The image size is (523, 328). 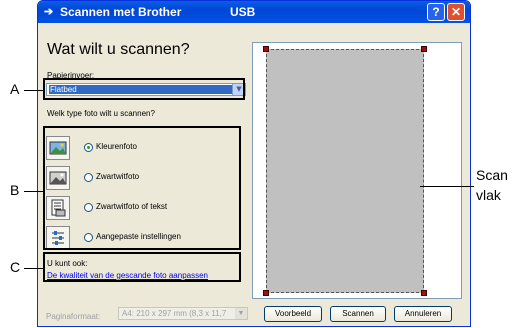 What do you see at coordinates (447, 186) in the screenshot?
I see `callout-line-scan` at bounding box center [447, 186].